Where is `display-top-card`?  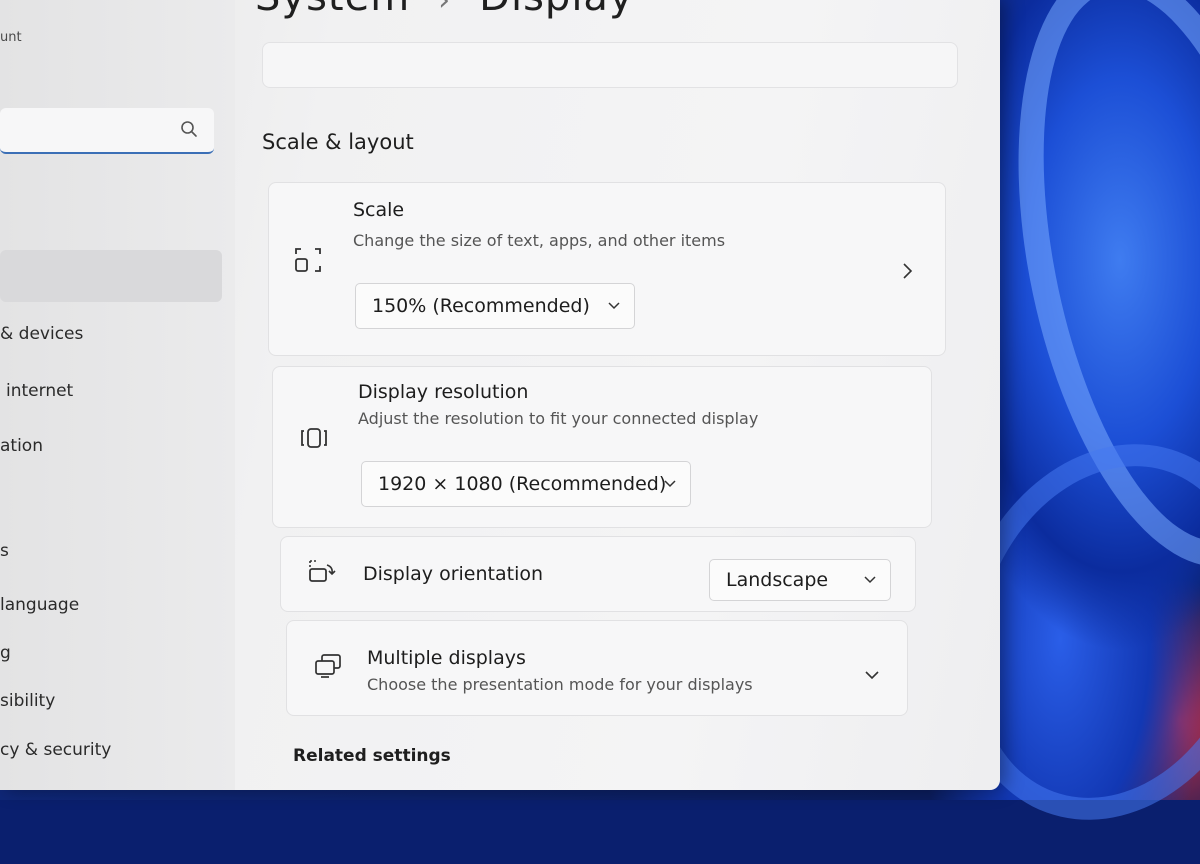
display-top-card is located at coordinates (610, 65).